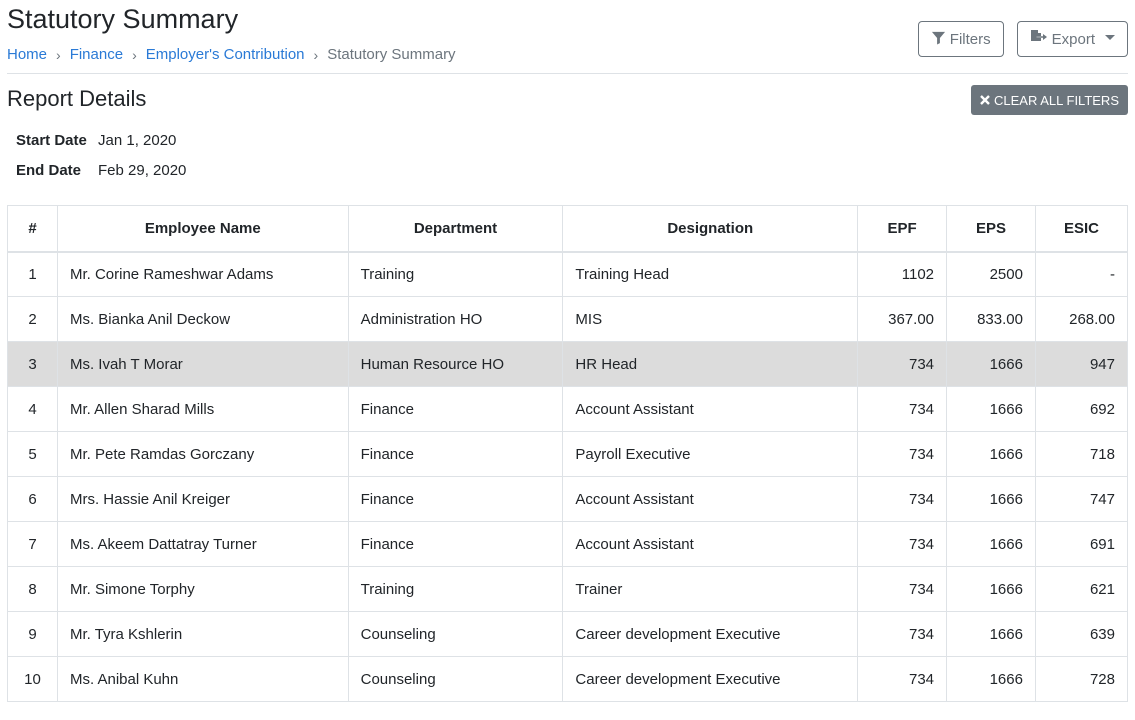 Image resolution: width=1135 pixels, height=720 pixels. What do you see at coordinates (202, 589) in the screenshot?
I see `cell-employee-name: Mr. Simone Torphy` at bounding box center [202, 589].